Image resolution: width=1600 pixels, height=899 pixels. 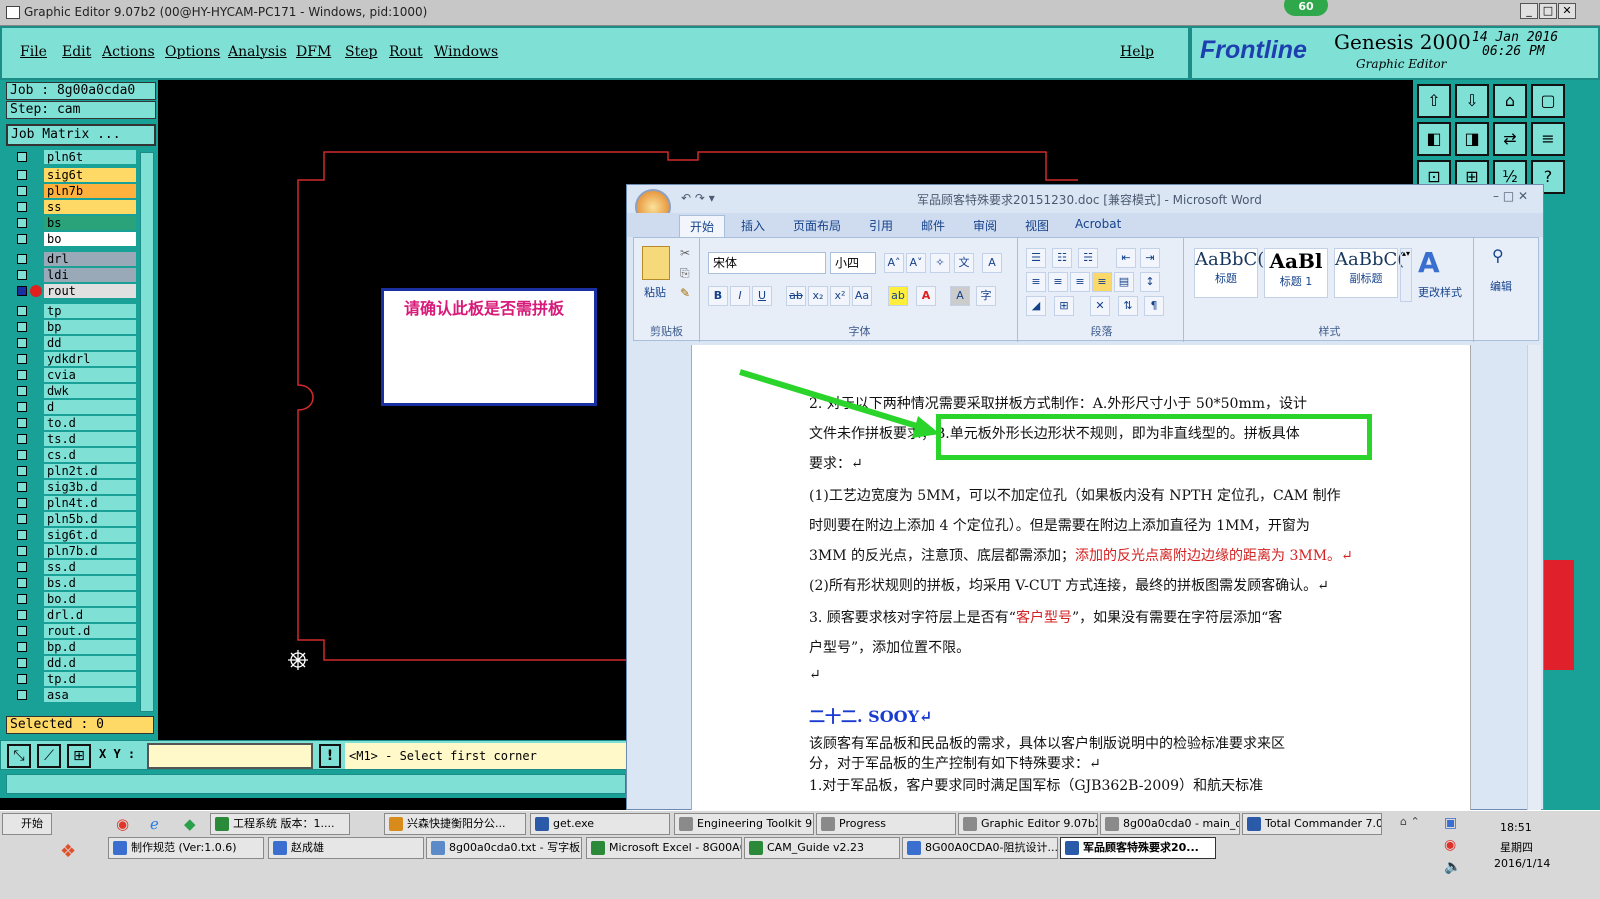 I want to click on grow-font-icon: A˄, so click(x=894, y=263).